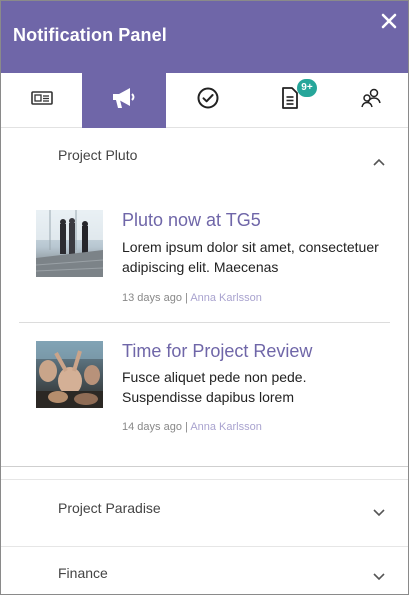 Image resolution: width=409 pixels, height=595 pixels. Describe the element at coordinates (204, 466) in the screenshot. I see `section-divider` at that location.